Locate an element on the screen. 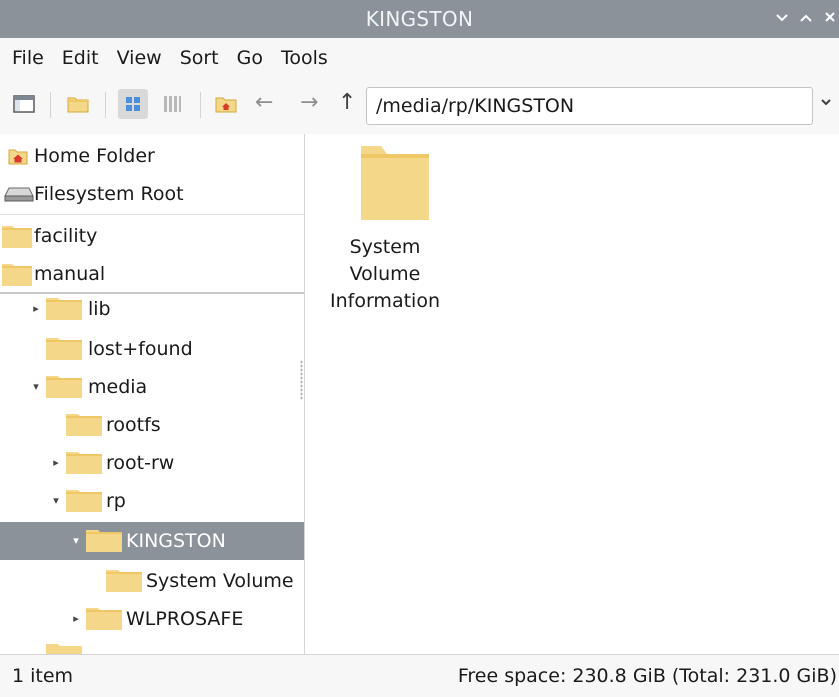 Image resolution: width=839 pixels, height=697 pixels. tree-item-label: System Volume is located at coordinates (220, 581).